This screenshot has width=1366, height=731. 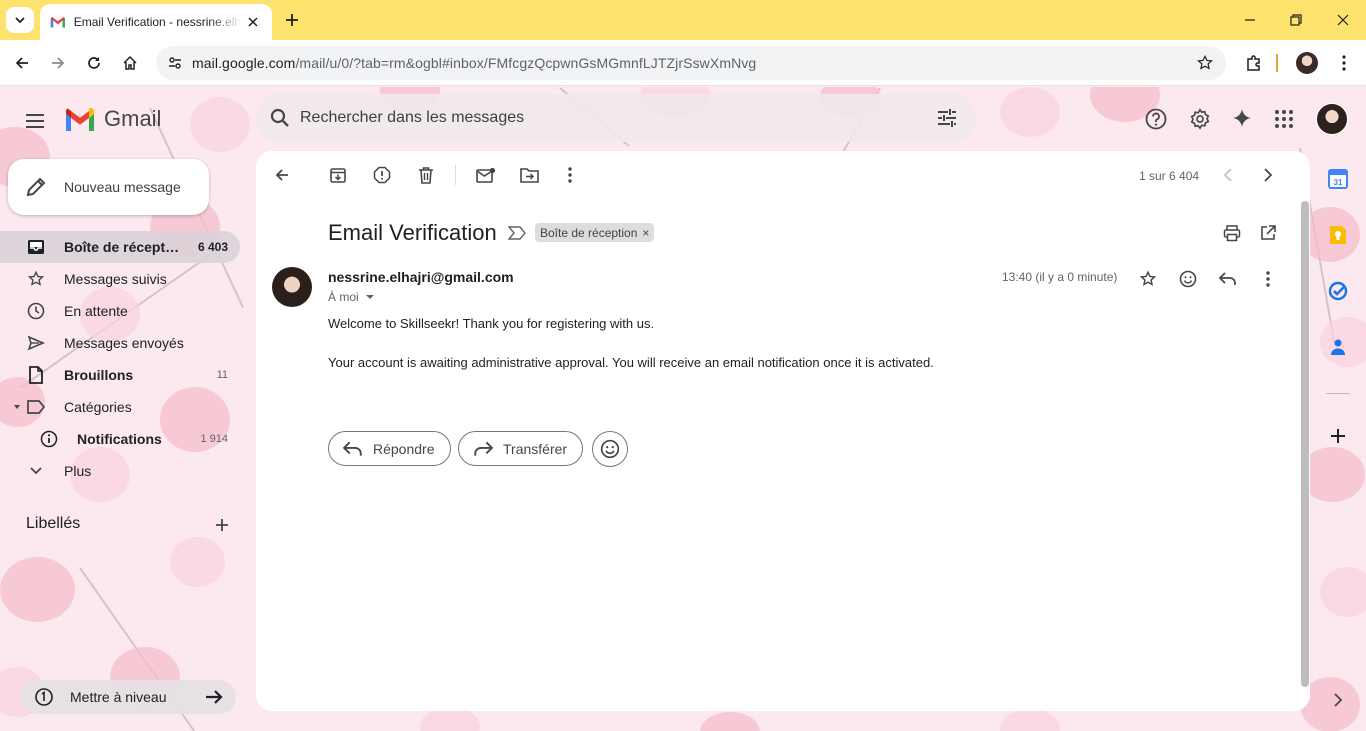 I want to click on back-icon, so click(x=22, y=63).